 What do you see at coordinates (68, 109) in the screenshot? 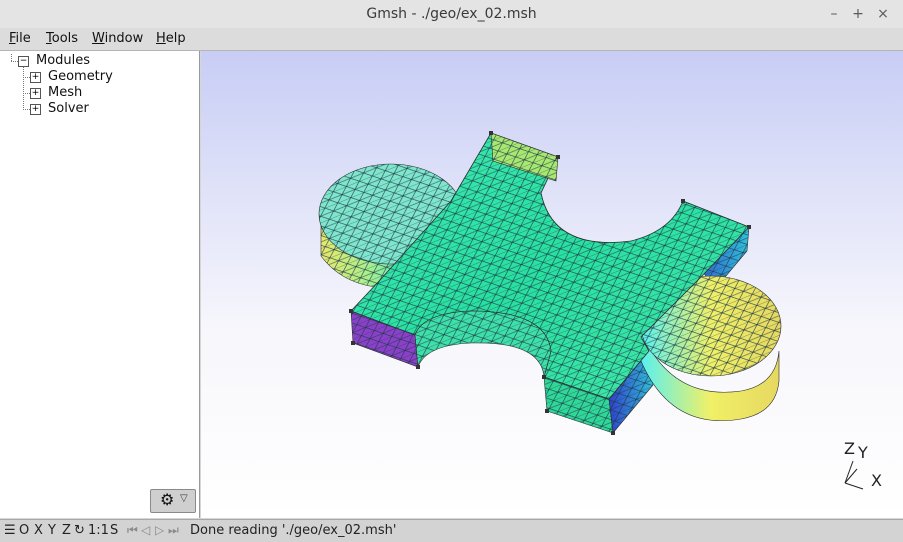
I see `tree-item-solver: Solver` at bounding box center [68, 109].